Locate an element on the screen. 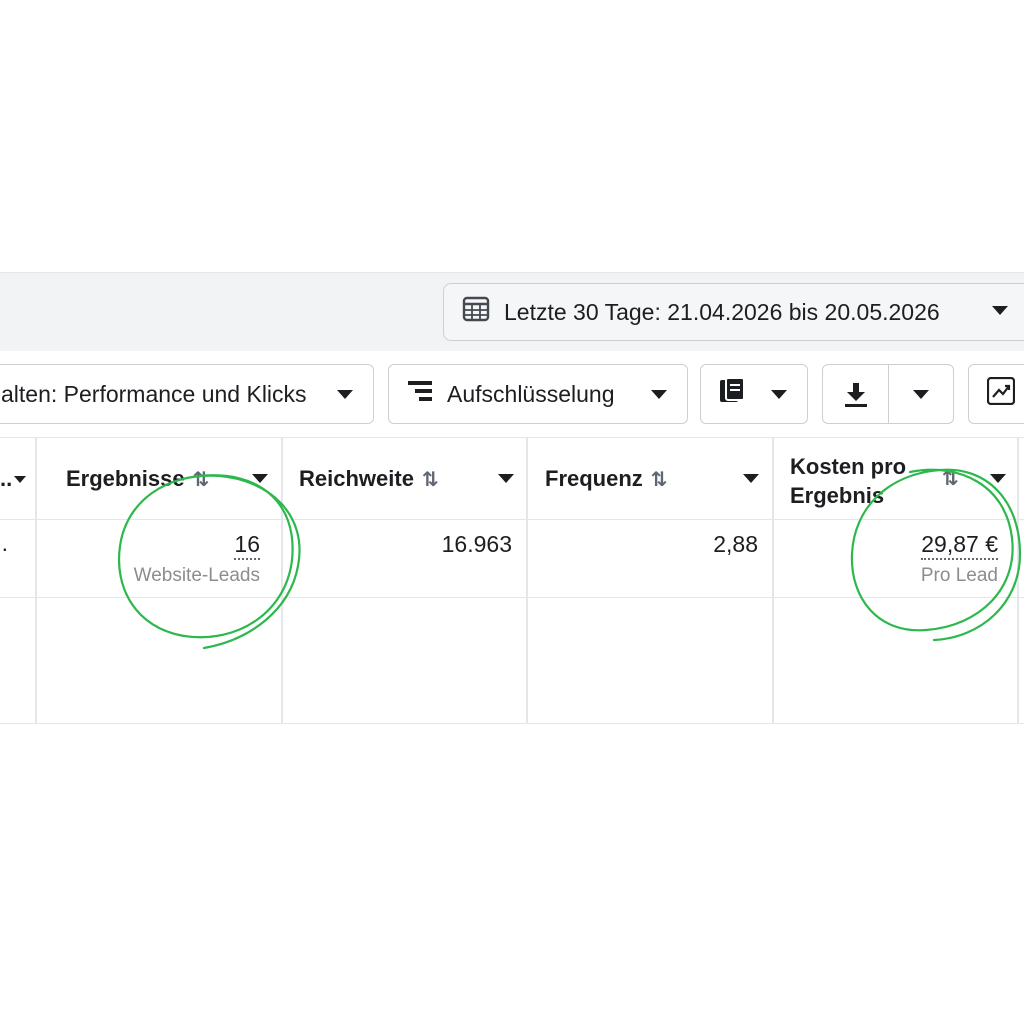 The image size is (1024, 1024). reports-icon is located at coordinates (734, 394).